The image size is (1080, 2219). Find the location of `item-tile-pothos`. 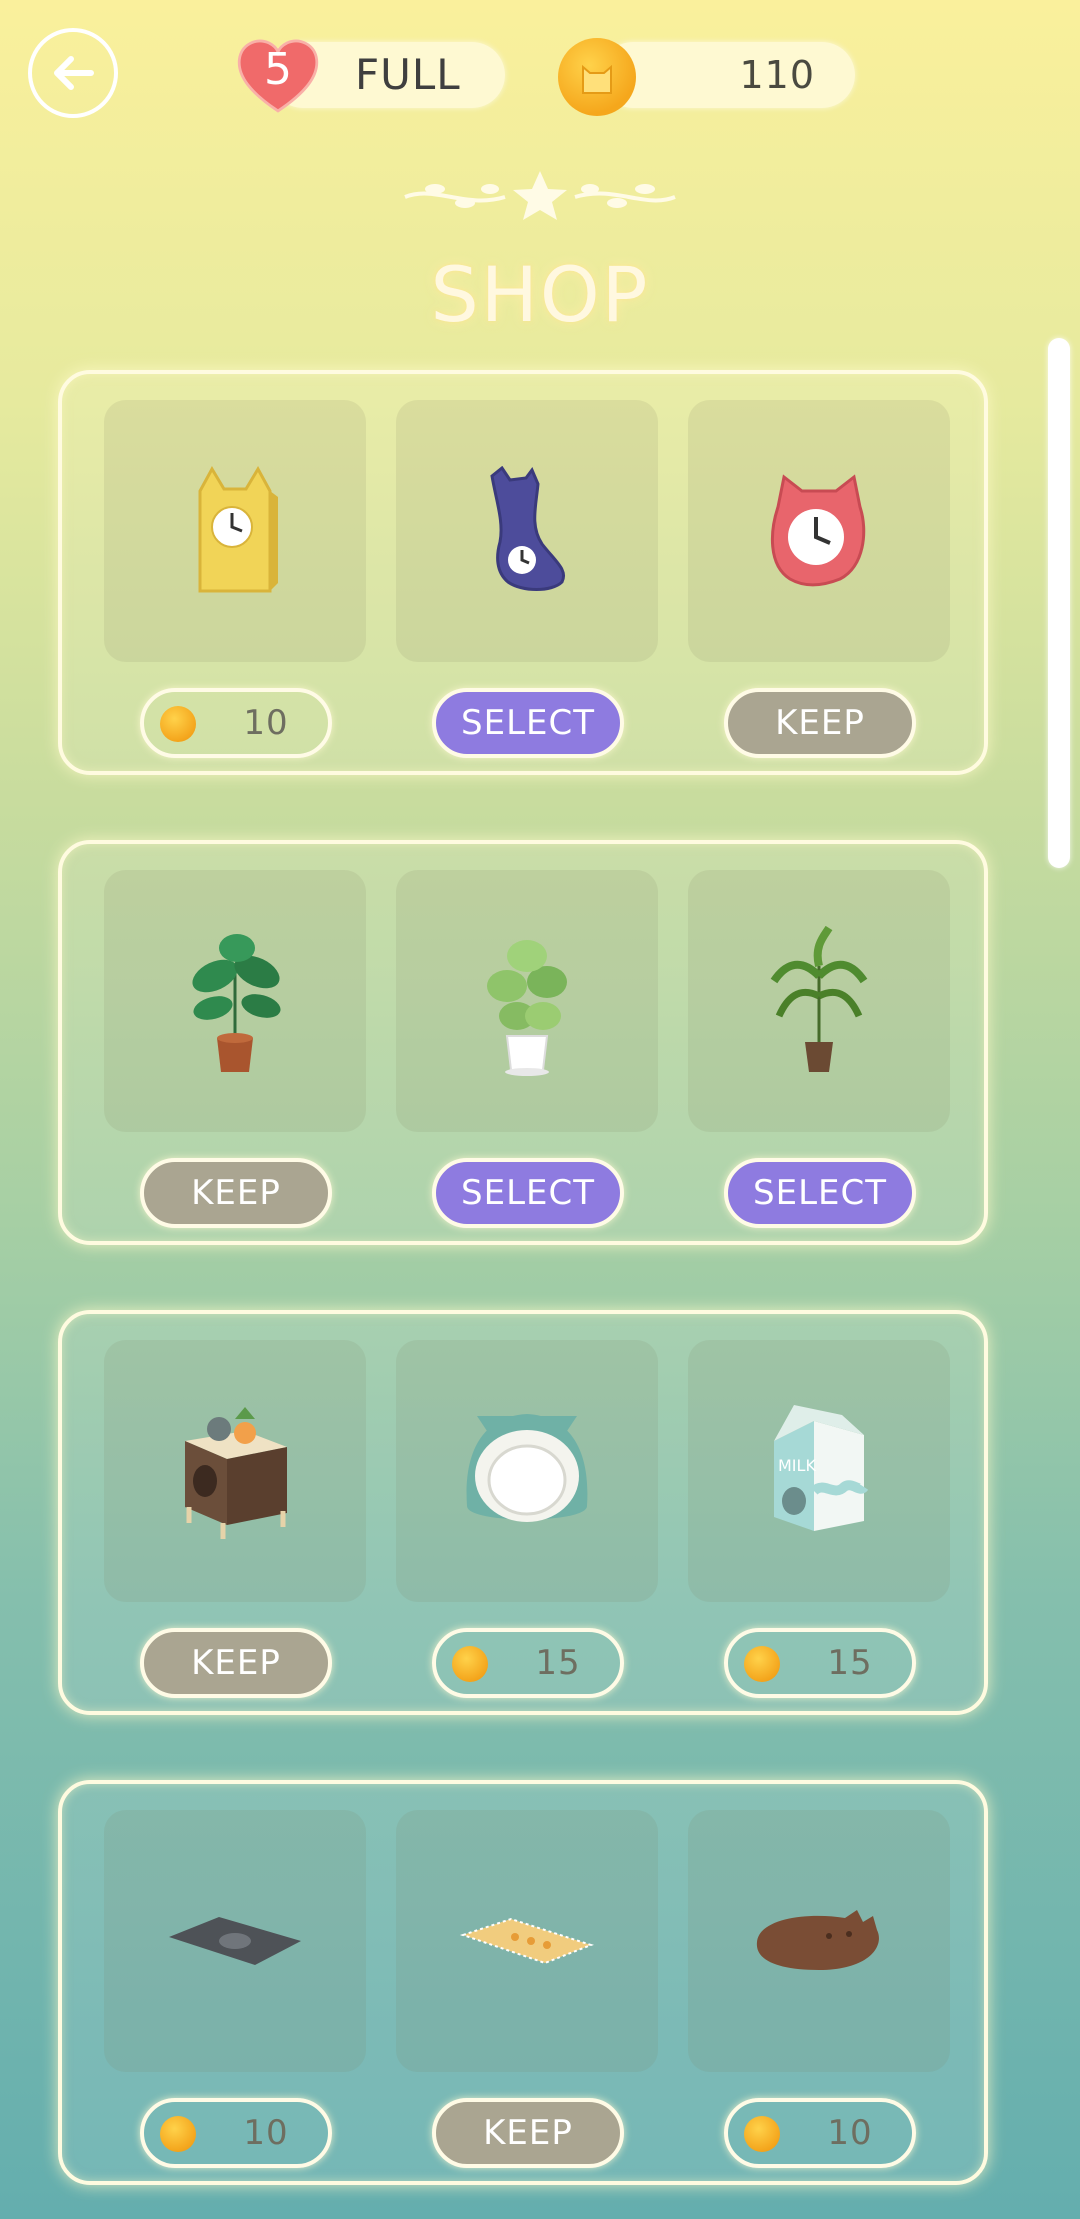

item-tile-pothos is located at coordinates (527, 1001).